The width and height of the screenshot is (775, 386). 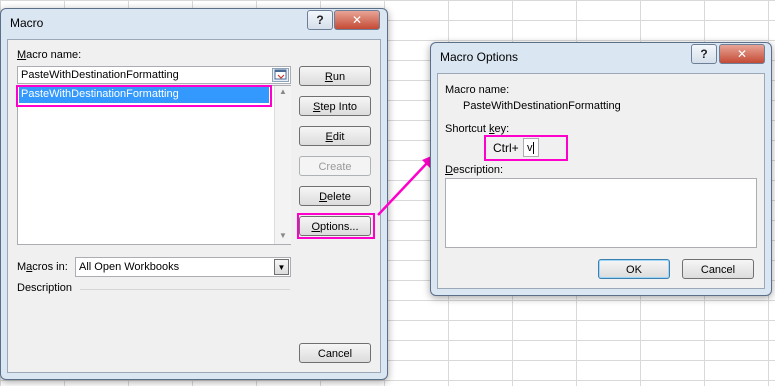 I want to click on help-button: ?, so click(x=320, y=20).